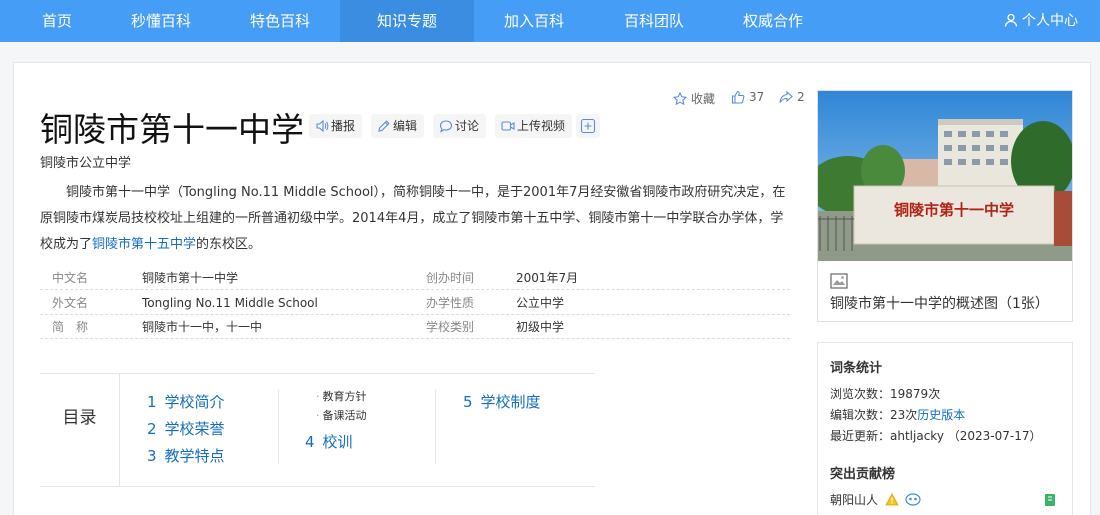 This screenshot has height=515, width=1100. I want to click on nav-team: 百科团队, so click(654, 21).